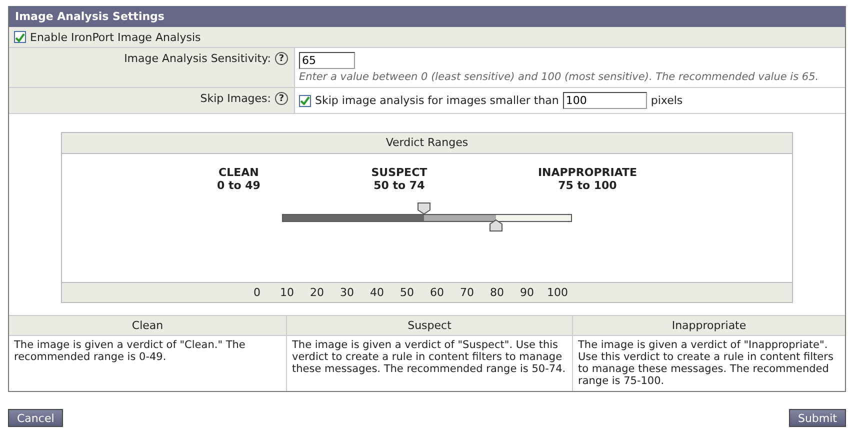  What do you see at coordinates (430, 326) in the screenshot?
I see `column-header: Suspect` at bounding box center [430, 326].